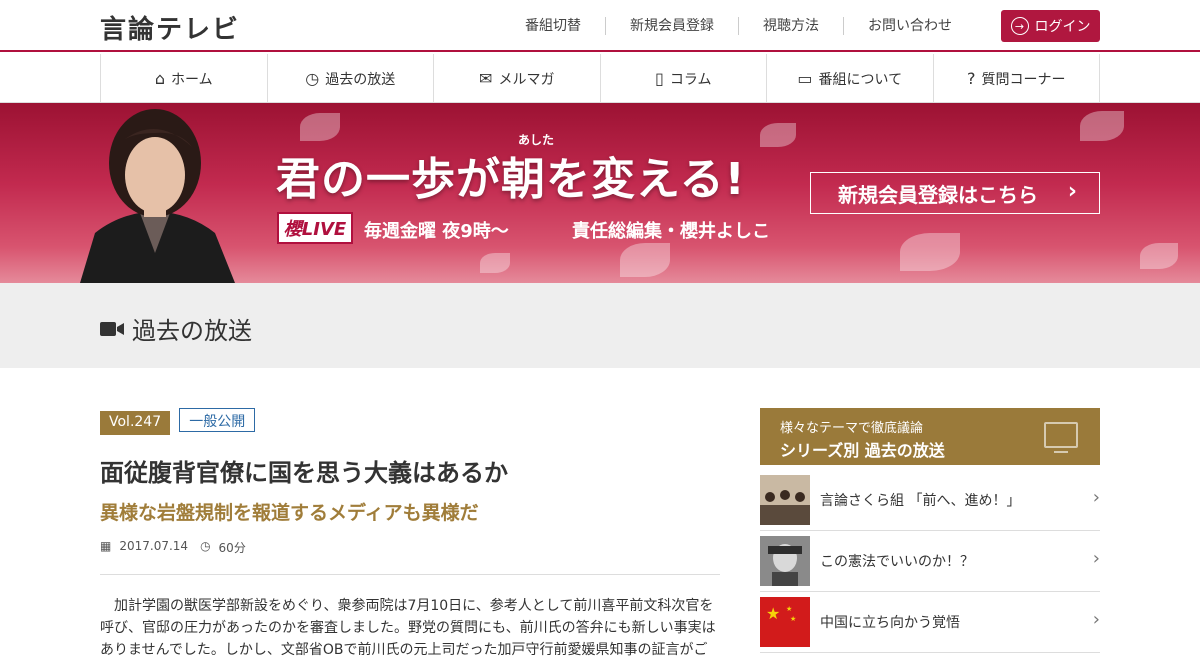 The height and width of the screenshot is (661, 1200). Describe the element at coordinates (1019, 26) in the screenshot. I see `login-icon: →` at that location.